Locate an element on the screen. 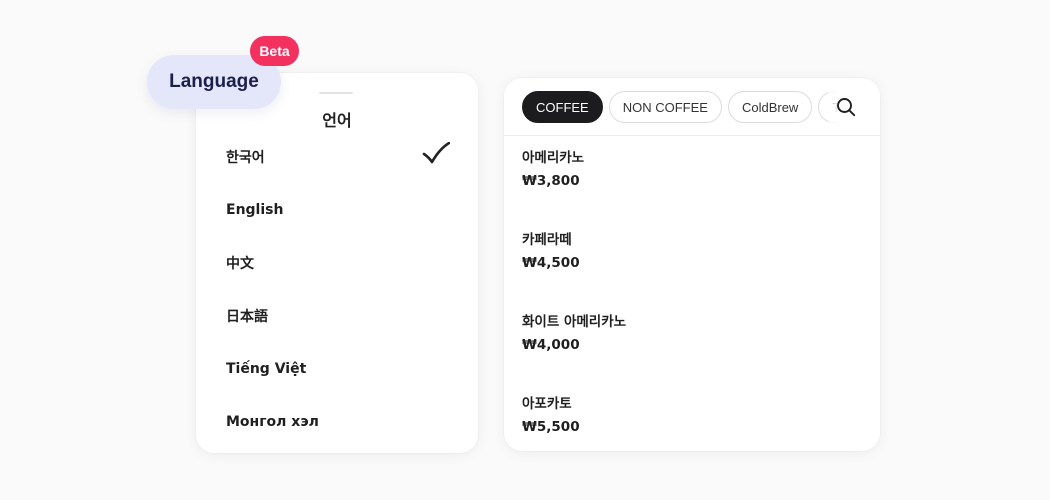 The width and height of the screenshot is (1050, 500). search-icon is located at coordinates (846, 107).